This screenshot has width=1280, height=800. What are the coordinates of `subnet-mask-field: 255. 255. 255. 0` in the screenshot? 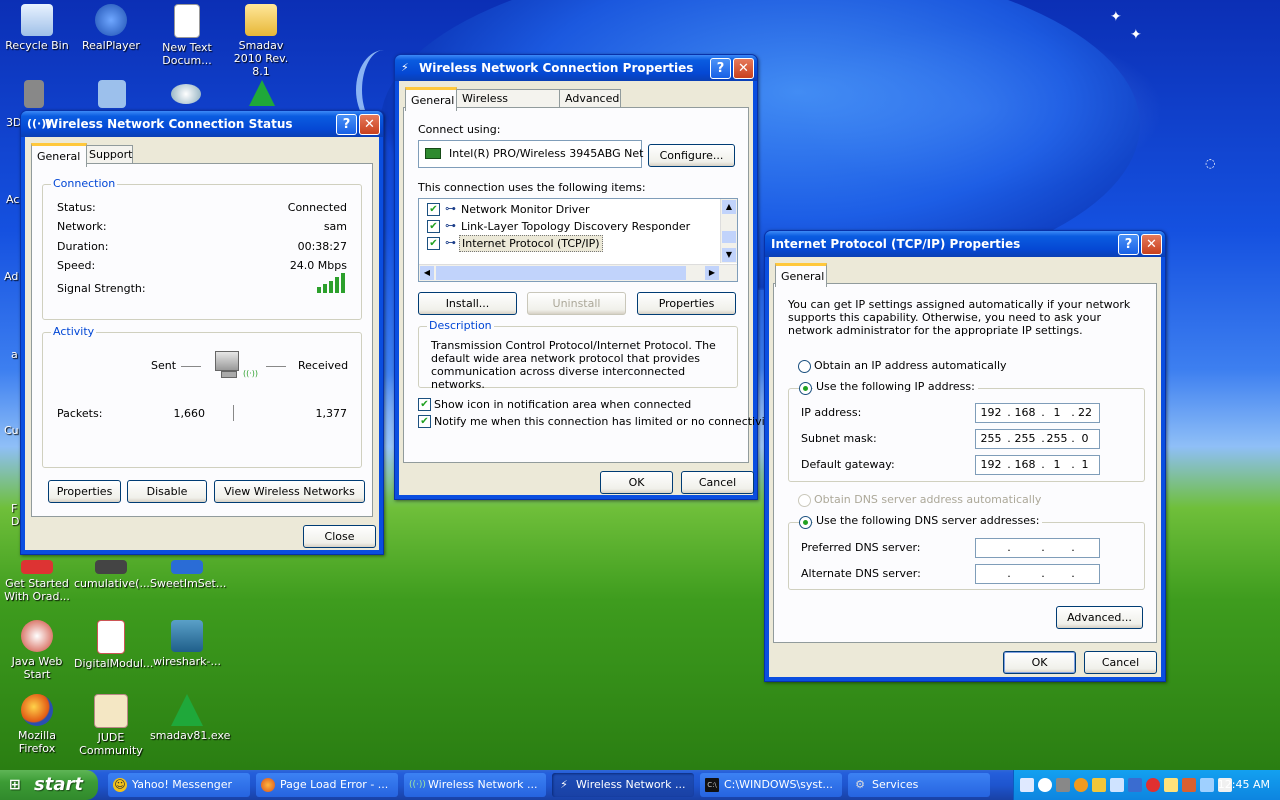 It's located at (1037, 439).